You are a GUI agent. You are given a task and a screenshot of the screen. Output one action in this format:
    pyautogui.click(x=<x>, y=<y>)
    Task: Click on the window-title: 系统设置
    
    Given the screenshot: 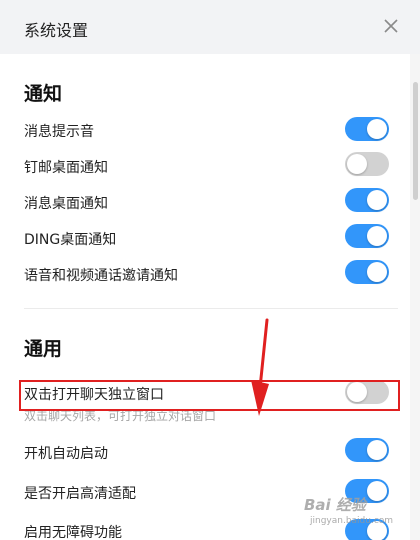 What is the action you would take?
    pyautogui.click(x=56, y=30)
    